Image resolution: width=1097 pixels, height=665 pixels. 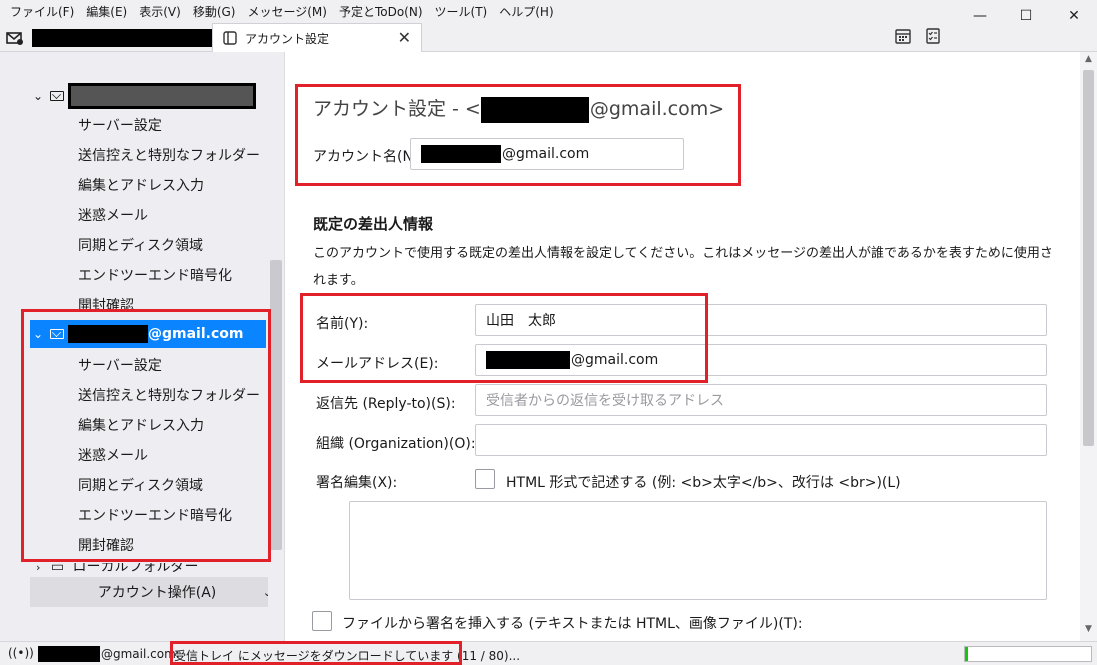 I want to click on menu-message: メッセージ(M), so click(x=286, y=11).